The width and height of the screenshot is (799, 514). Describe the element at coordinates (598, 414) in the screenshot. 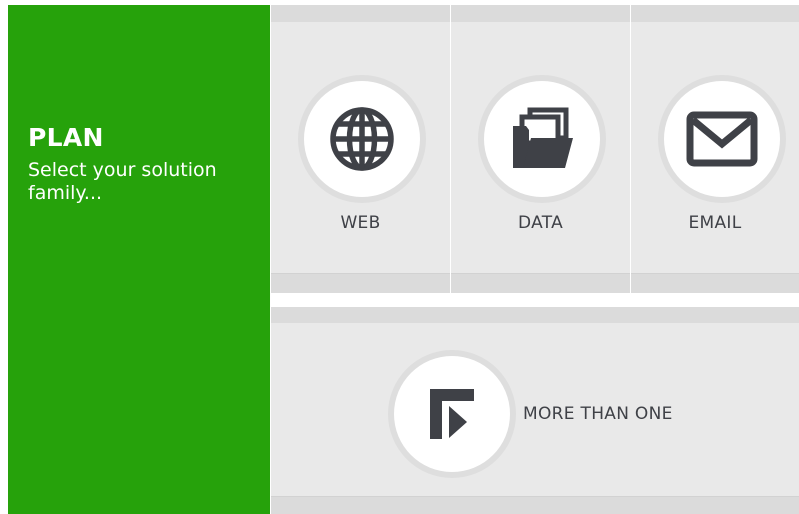

I see `option-more-label: MORE THAN ONE` at that location.